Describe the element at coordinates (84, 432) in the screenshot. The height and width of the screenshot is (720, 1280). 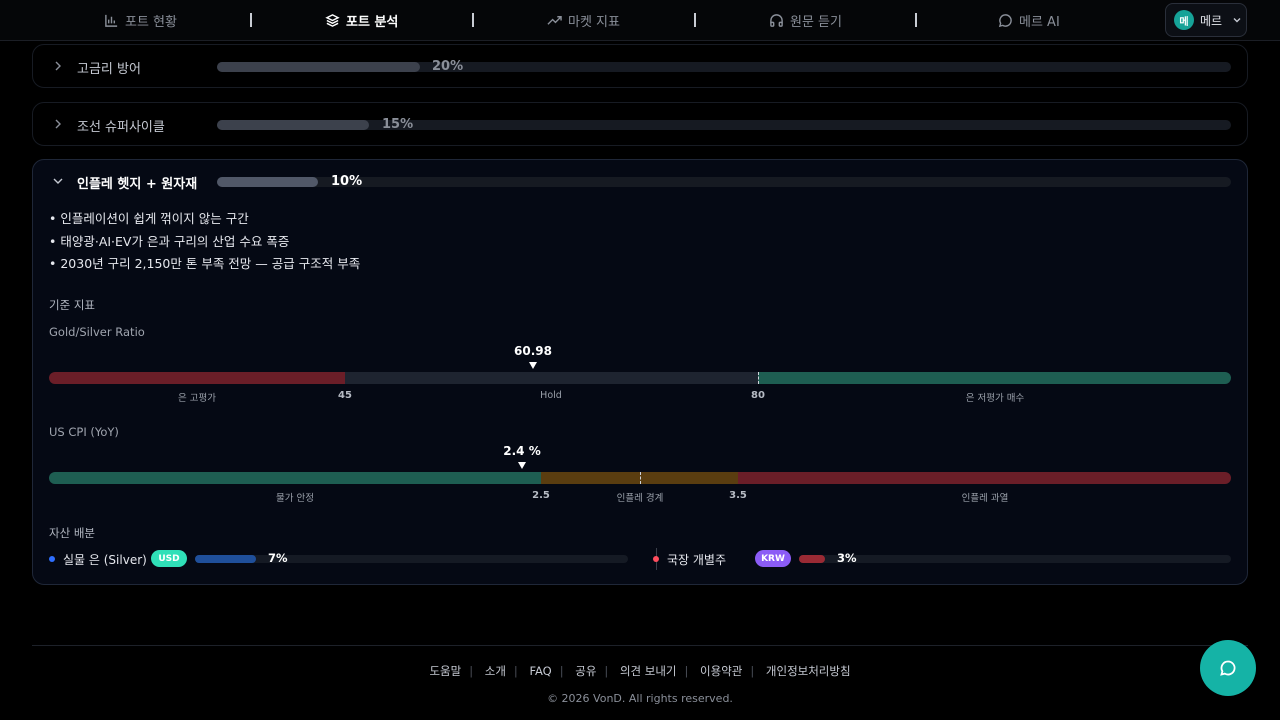
I see `indicator-name: US CPI (YoY)` at that location.